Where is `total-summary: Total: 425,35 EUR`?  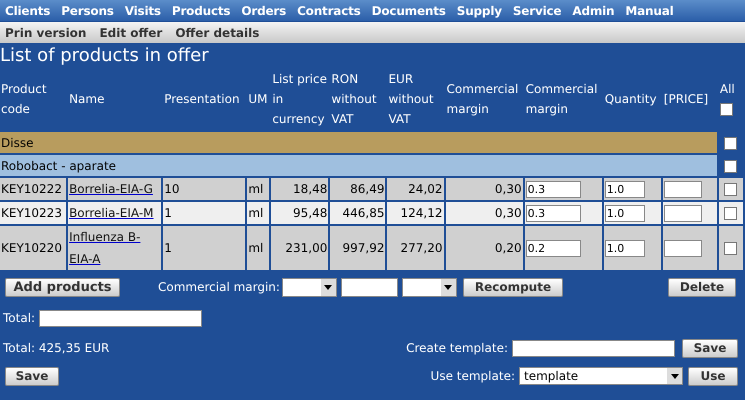 total-summary: Total: 425,35 EUR is located at coordinates (56, 348).